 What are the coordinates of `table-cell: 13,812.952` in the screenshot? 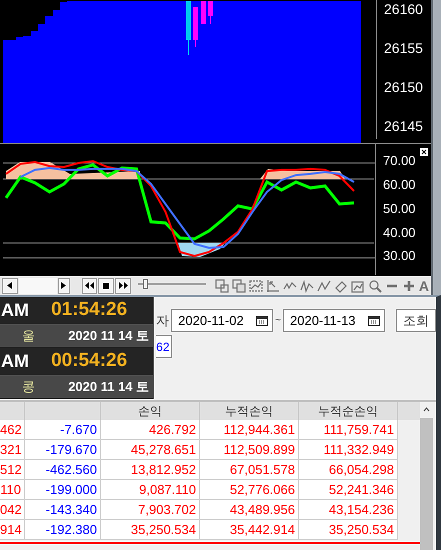 It's located at (150, 469).